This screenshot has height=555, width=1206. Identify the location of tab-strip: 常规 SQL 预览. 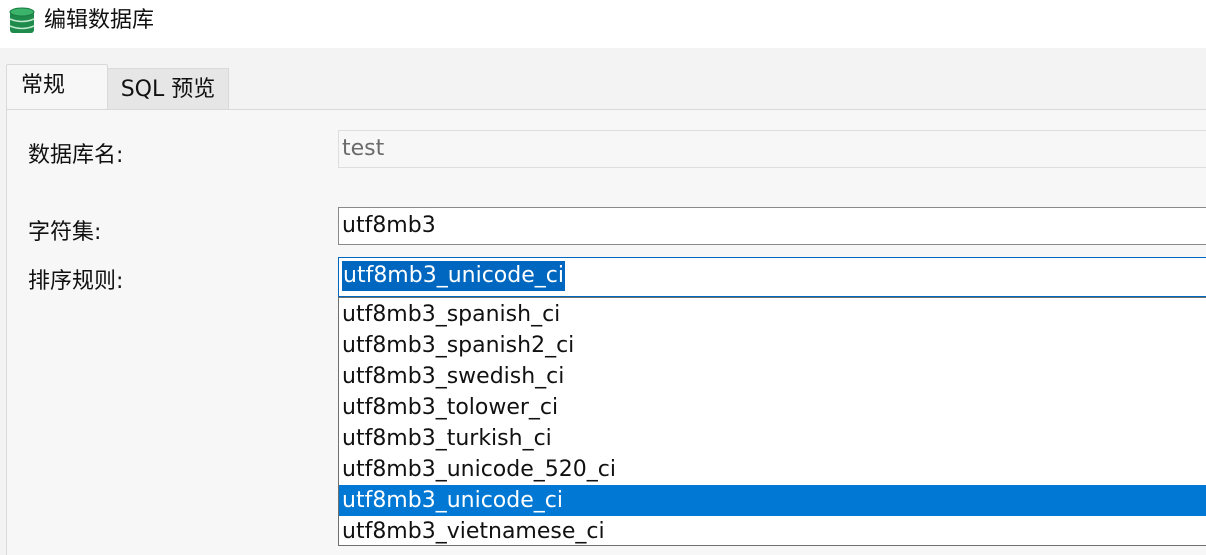
(603, 79).